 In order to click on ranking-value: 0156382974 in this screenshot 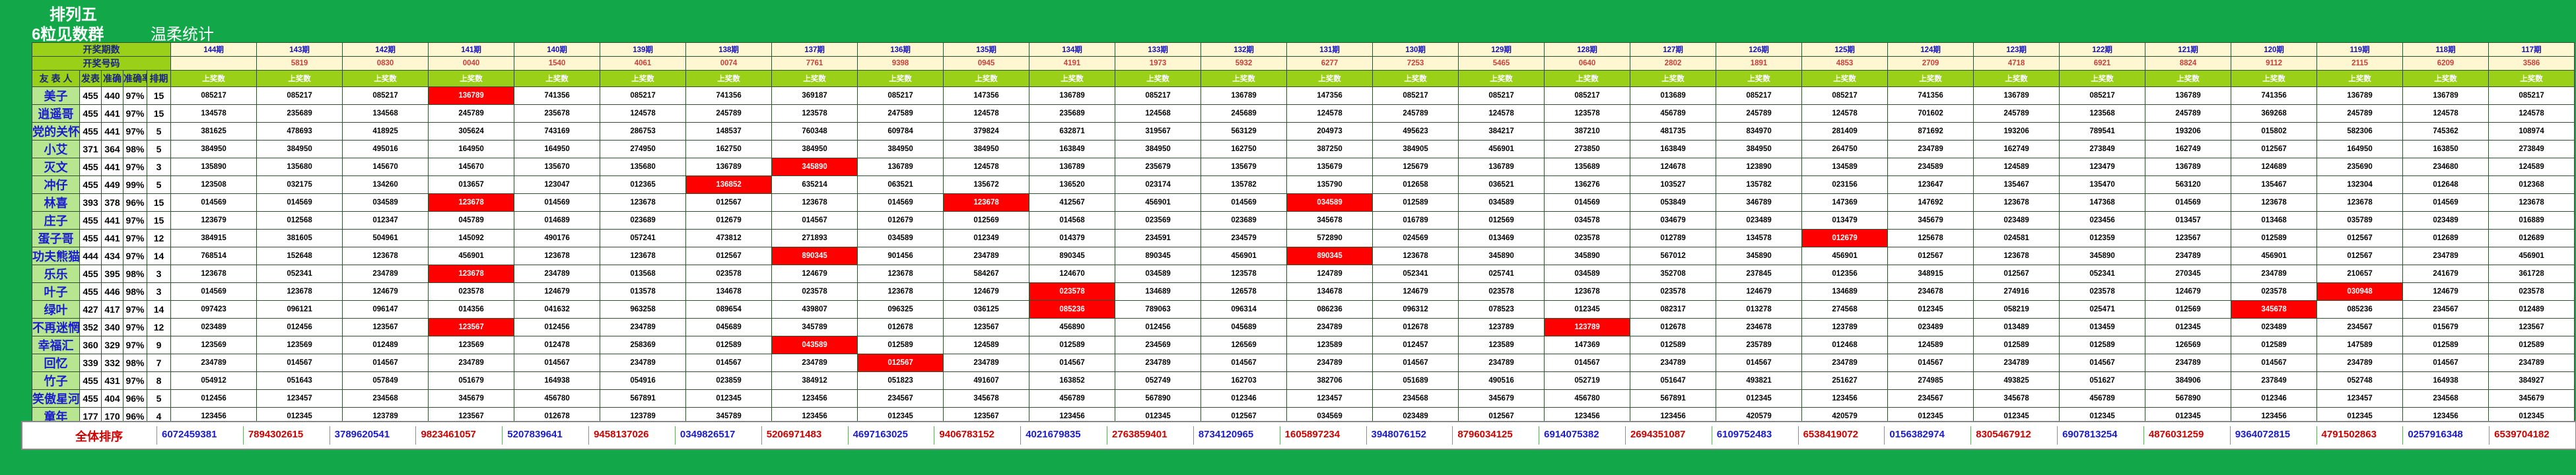, I will do `click(1917, 434)`.